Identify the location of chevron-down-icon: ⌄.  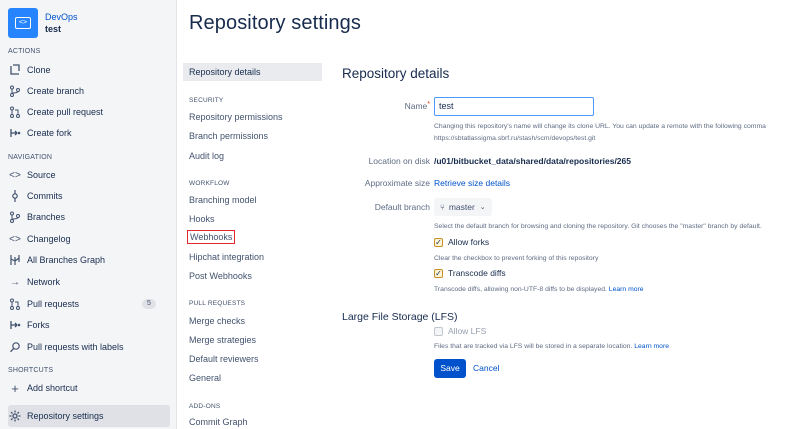
(482, 207).